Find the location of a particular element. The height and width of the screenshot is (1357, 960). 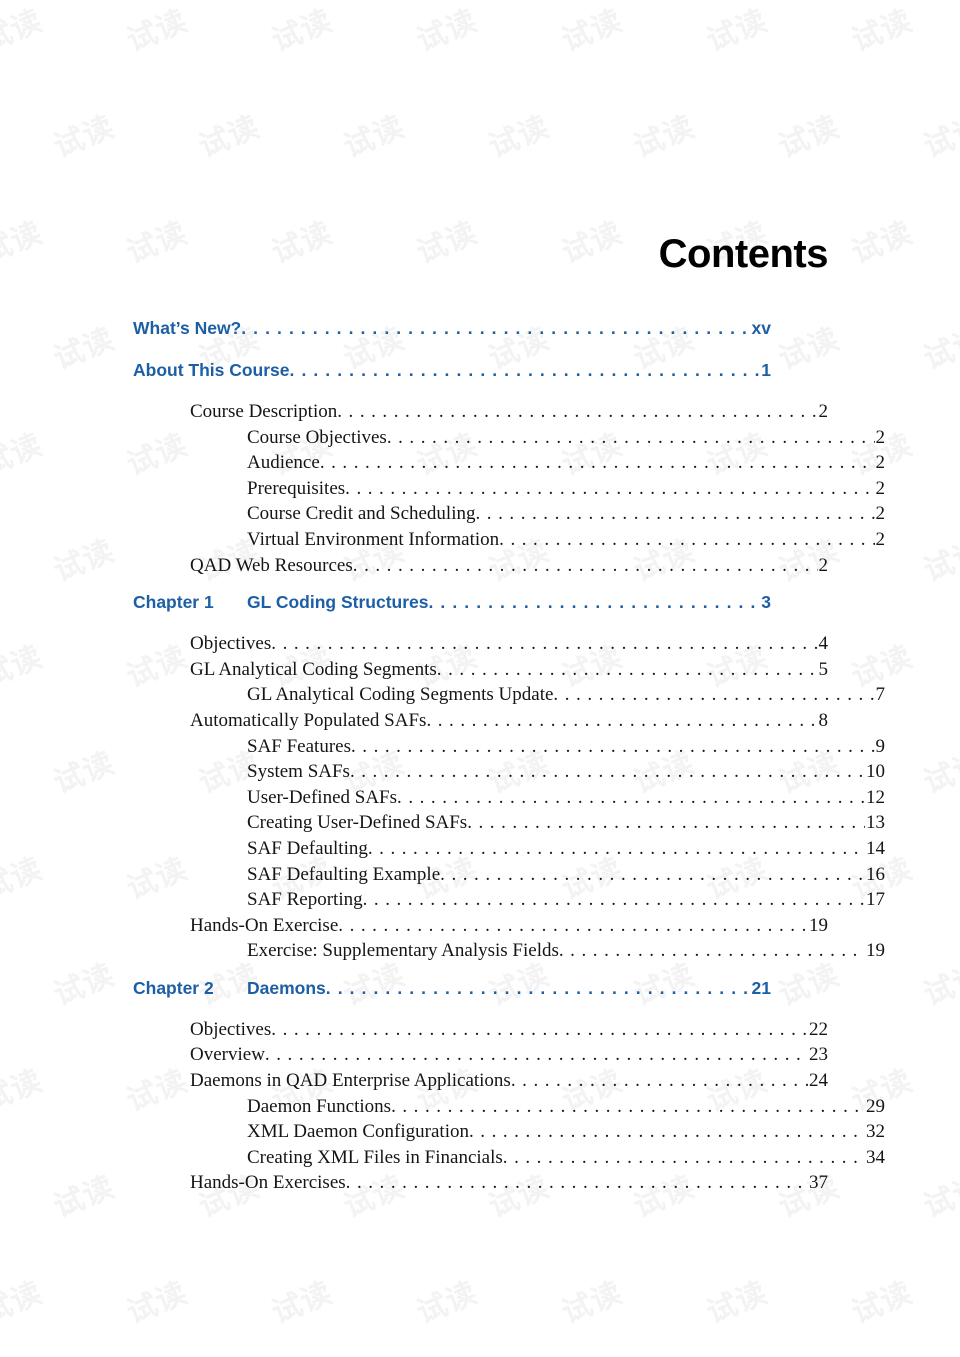

toc-entry-level-2: Objectives 22 is located at coordinates (509, 1032).